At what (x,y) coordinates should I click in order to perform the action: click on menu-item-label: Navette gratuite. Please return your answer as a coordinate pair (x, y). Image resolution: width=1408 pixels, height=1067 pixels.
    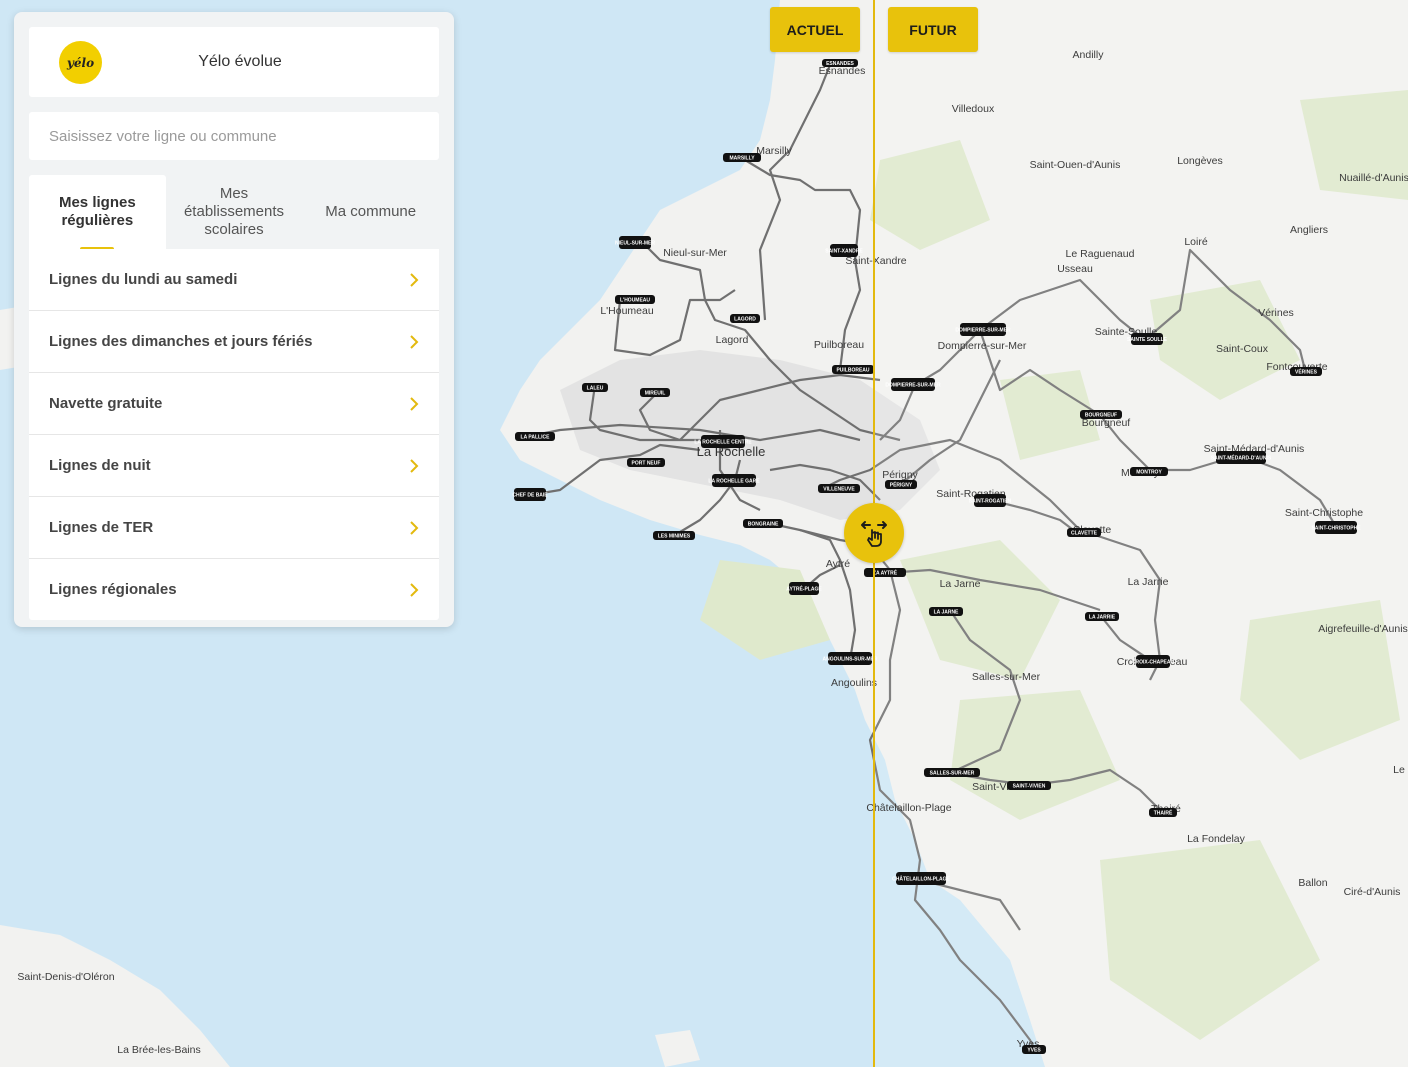
    Looking at the image, I should click on (106, 403).